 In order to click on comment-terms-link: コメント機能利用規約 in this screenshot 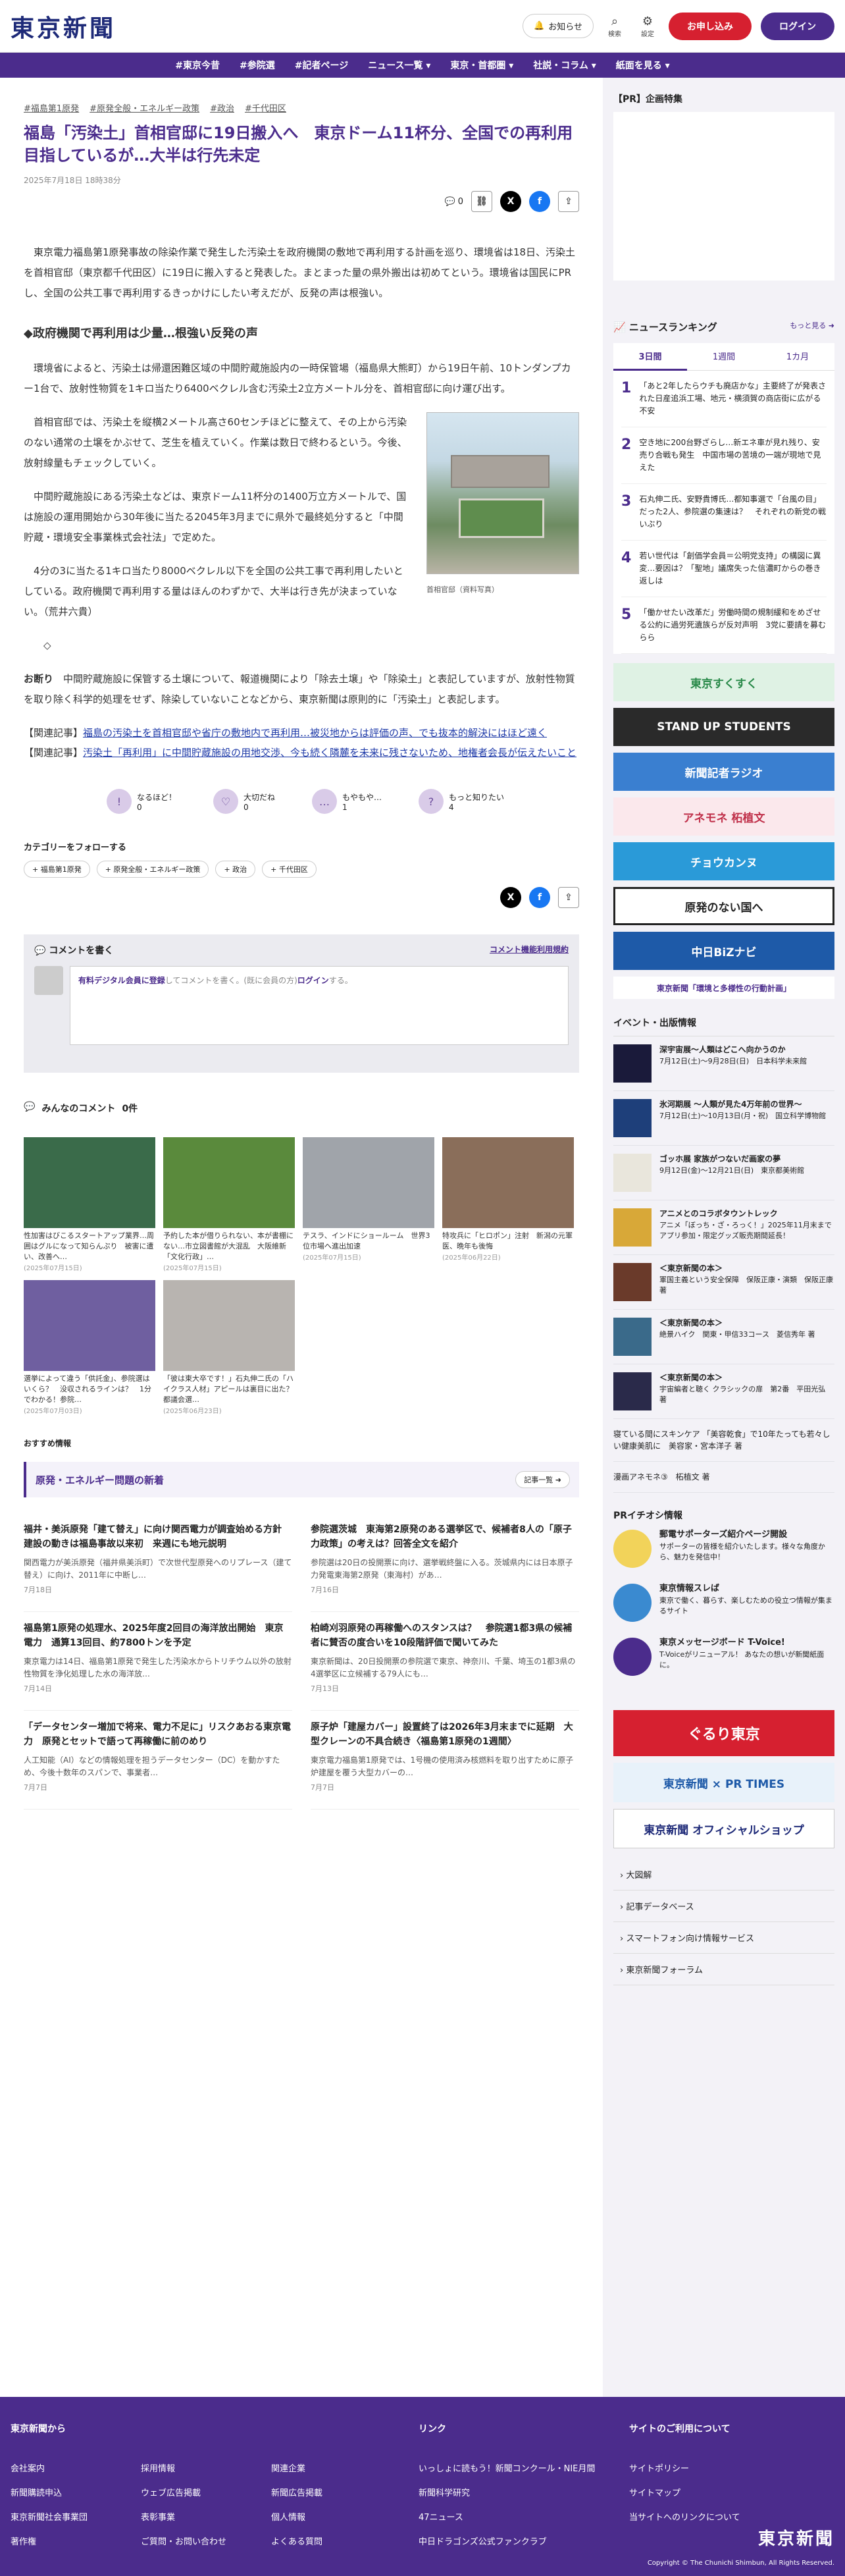, I will do `click(529, 950)`.